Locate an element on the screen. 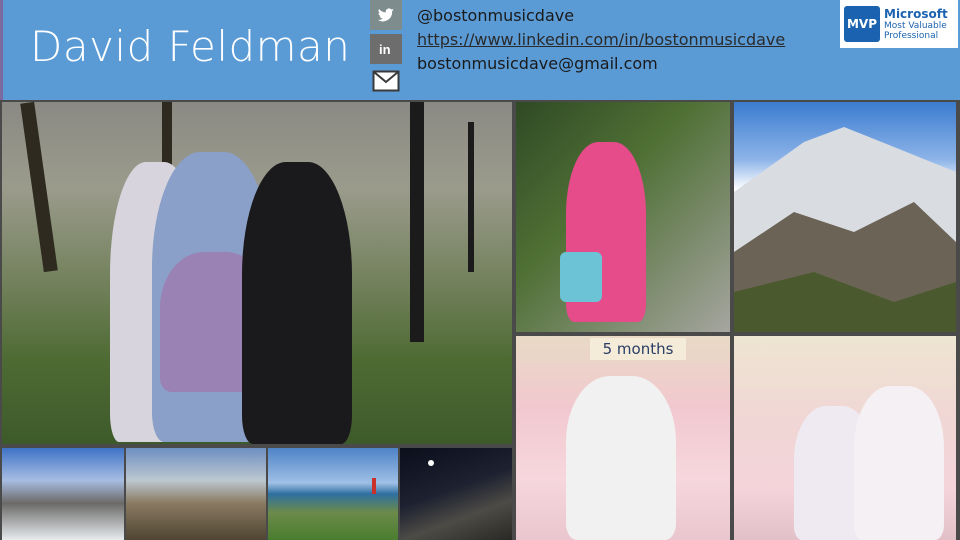 This screenshot has height=540, width=960. social-icons: in is located at coordinates (386, 48).